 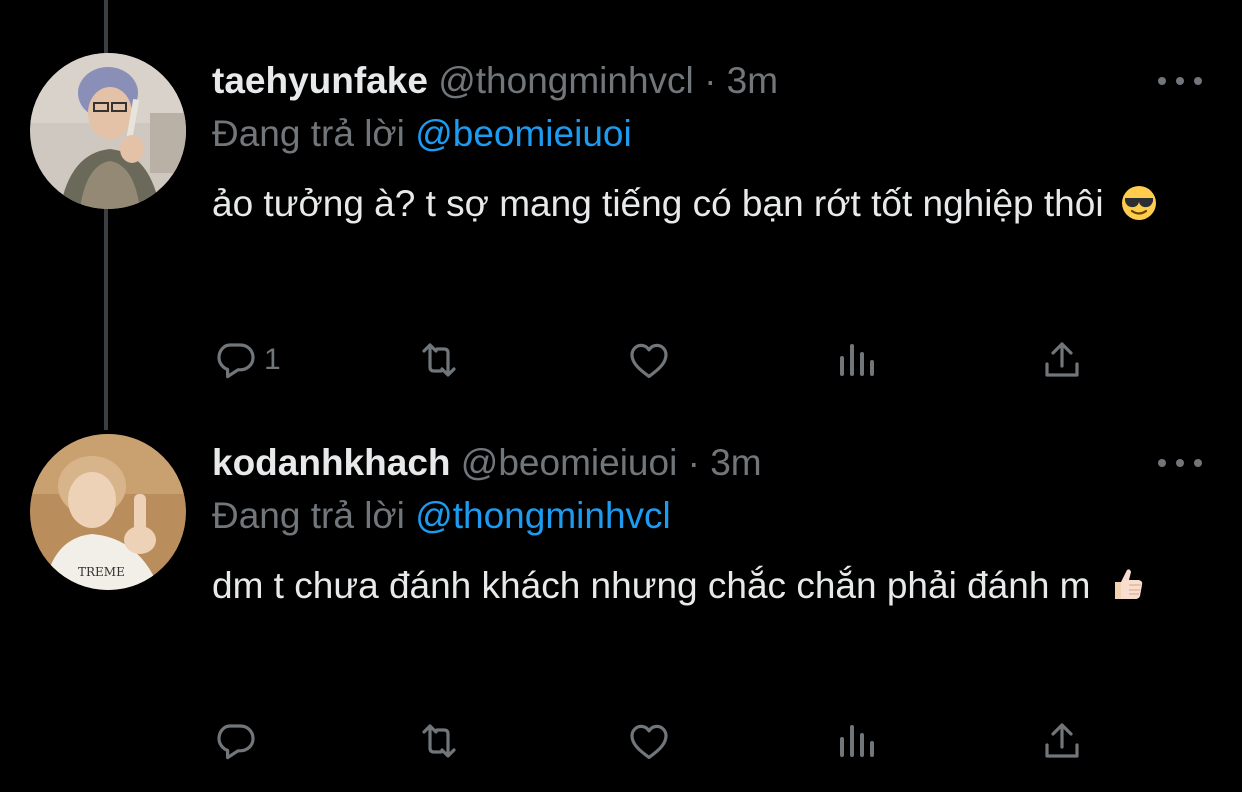 I want to click on sunglasses-emoji-icon, so click(x=1139, y=210).